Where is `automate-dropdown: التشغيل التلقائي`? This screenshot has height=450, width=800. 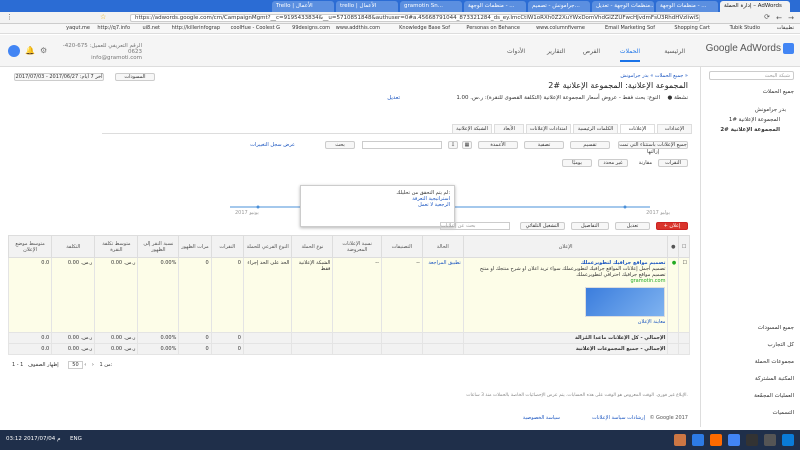 automate-dropdown: التشغيل التلقائي is located at coordinates (542, 226).